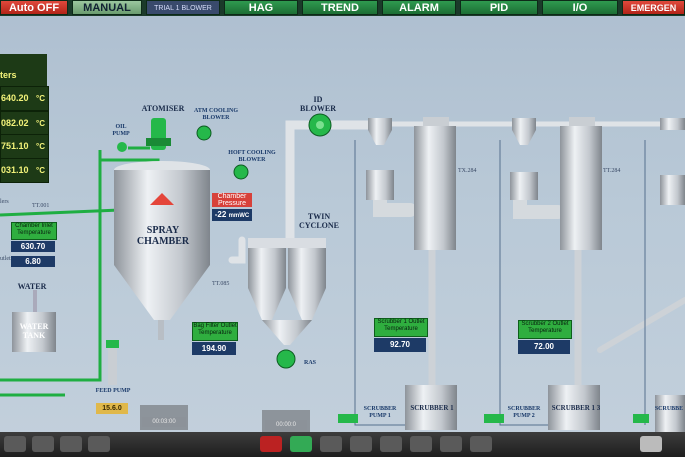 This screenshot has height=457, width=685. Describe the element at coordinates (15, 444) in the screenshot. I see `start-icon` at that location.